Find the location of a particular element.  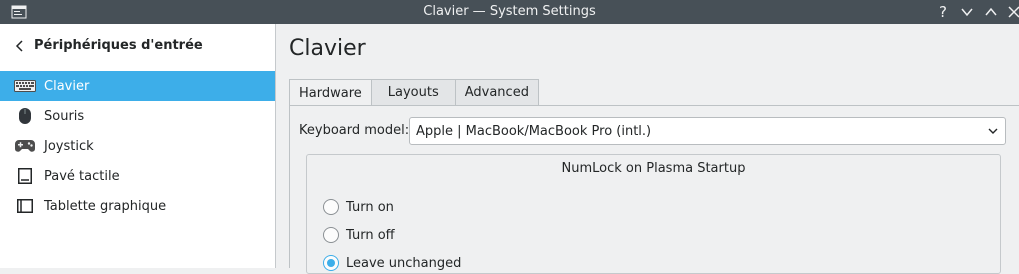

tab-hardware: Hardware is located at coordinates (330, 92).